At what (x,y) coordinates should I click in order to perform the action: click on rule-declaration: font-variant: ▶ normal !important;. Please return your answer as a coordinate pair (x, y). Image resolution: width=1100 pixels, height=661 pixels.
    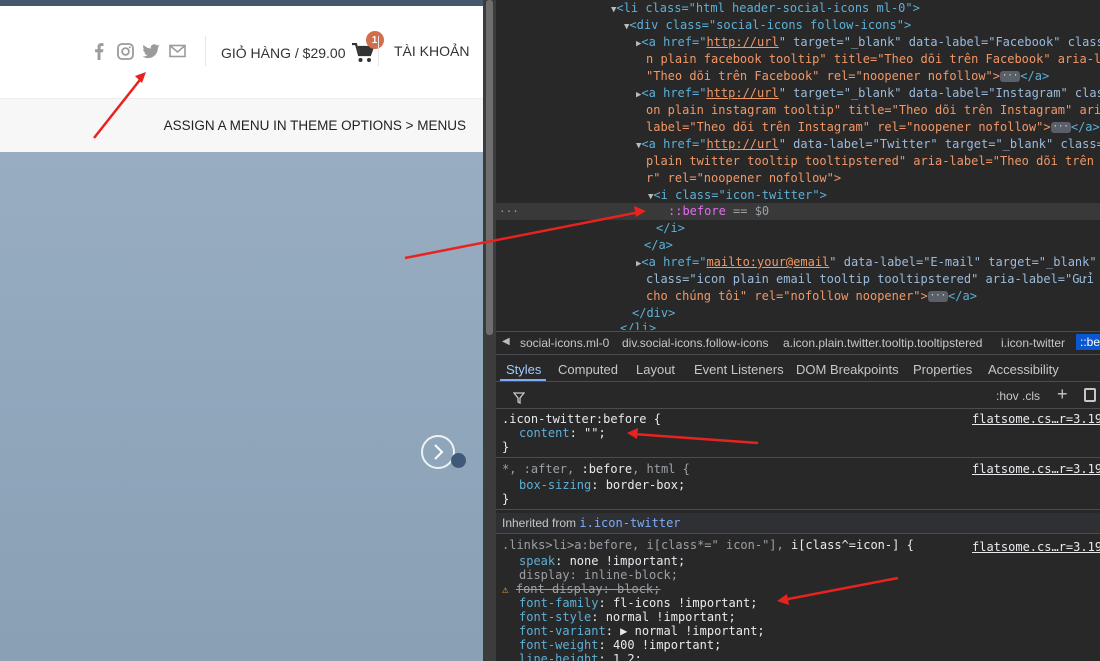
    Looking at the image, I should click on (642, 631).